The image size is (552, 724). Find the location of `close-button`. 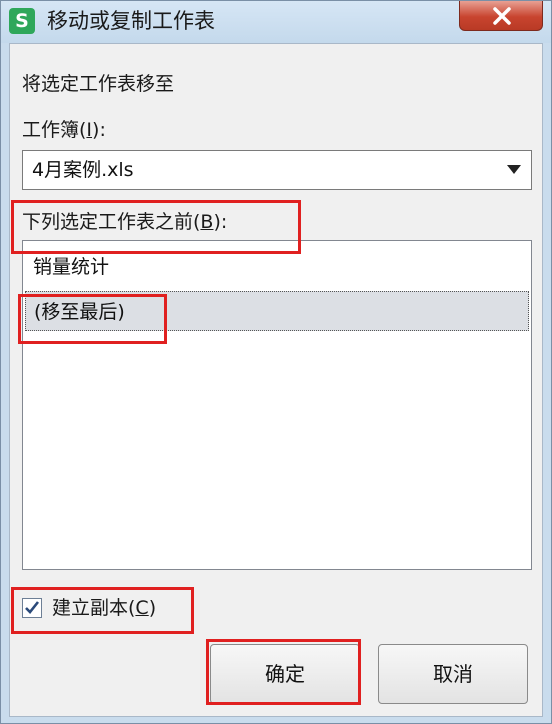

close-button is located at coordinates (501, 16).